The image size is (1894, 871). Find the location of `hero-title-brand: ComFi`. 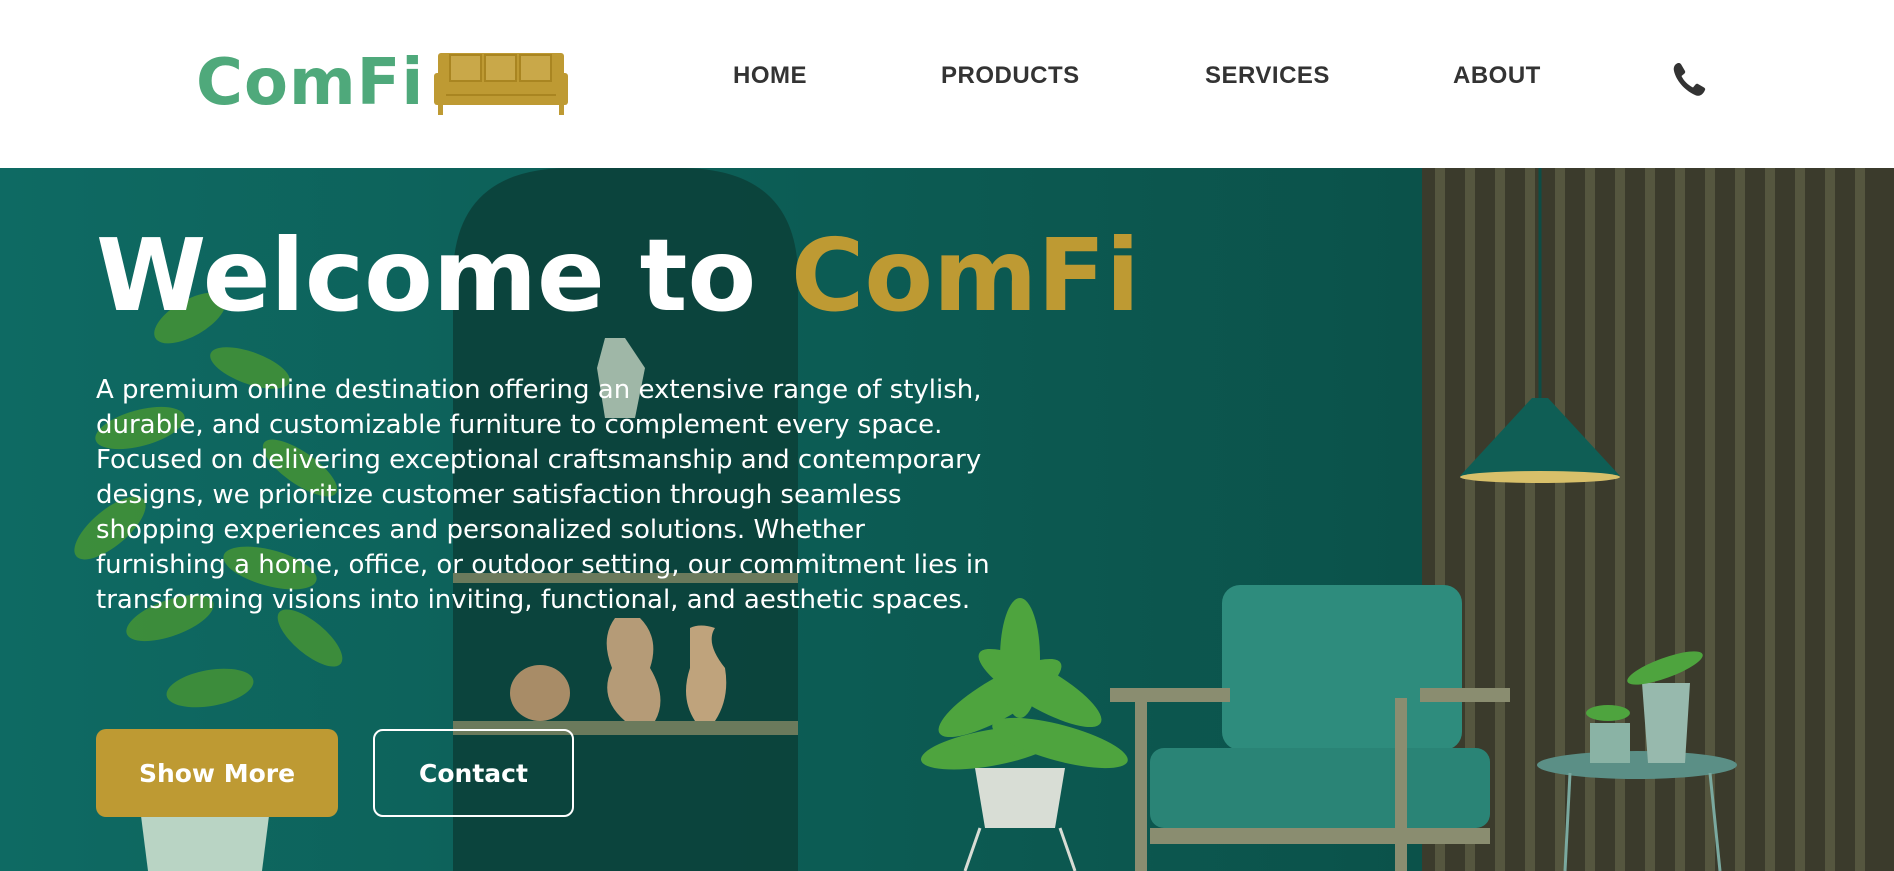

hero-title-brand: ComFi is located at coordinates (965, 275).